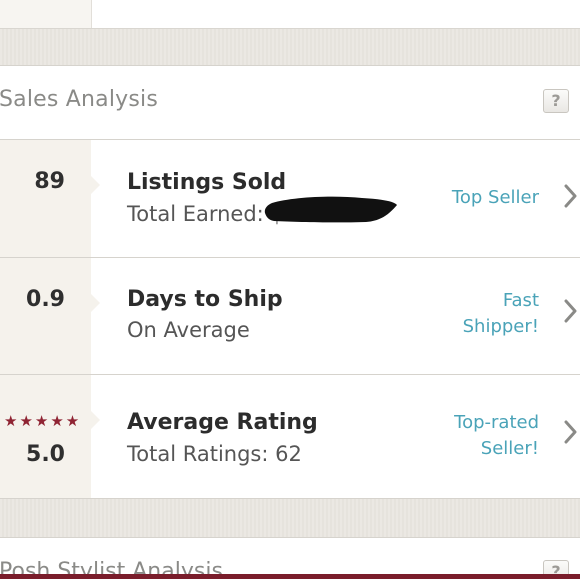  What do you see at coordinates (45, 454) in the screenshot?
I see `average-rating-value: 5.0` at bounding box center [45, 454].